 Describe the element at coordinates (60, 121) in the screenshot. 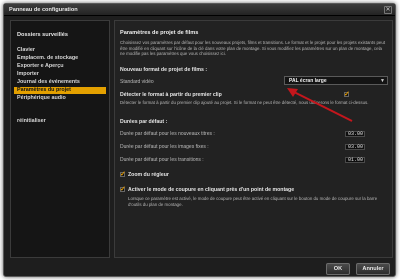

I see `reset-link: réinitialiser` at that location.